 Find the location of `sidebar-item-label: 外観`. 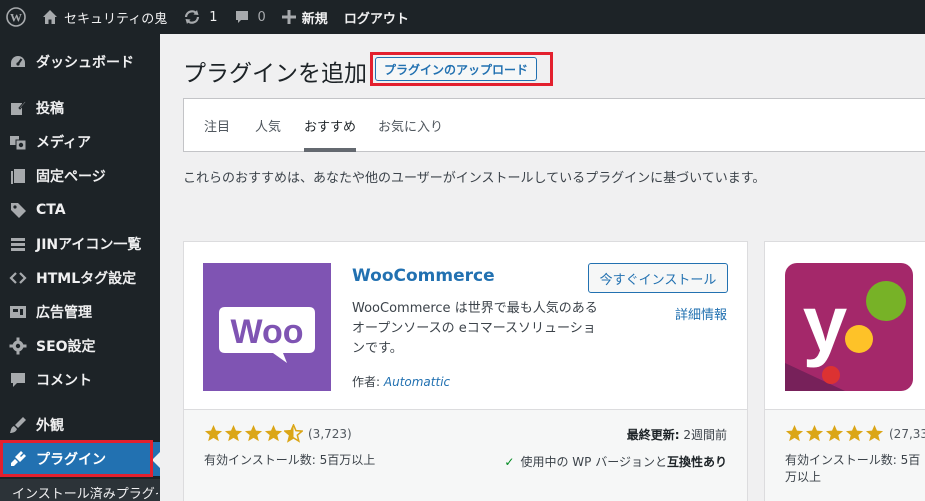

sidebar-item-label: 外観 is located at coordinates (50, 426).